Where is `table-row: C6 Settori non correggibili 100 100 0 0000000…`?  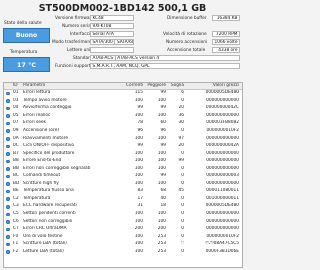 table-row: C6 Settori non correggibili 100 100 0 0000000… is located at coordinates (123, 222).